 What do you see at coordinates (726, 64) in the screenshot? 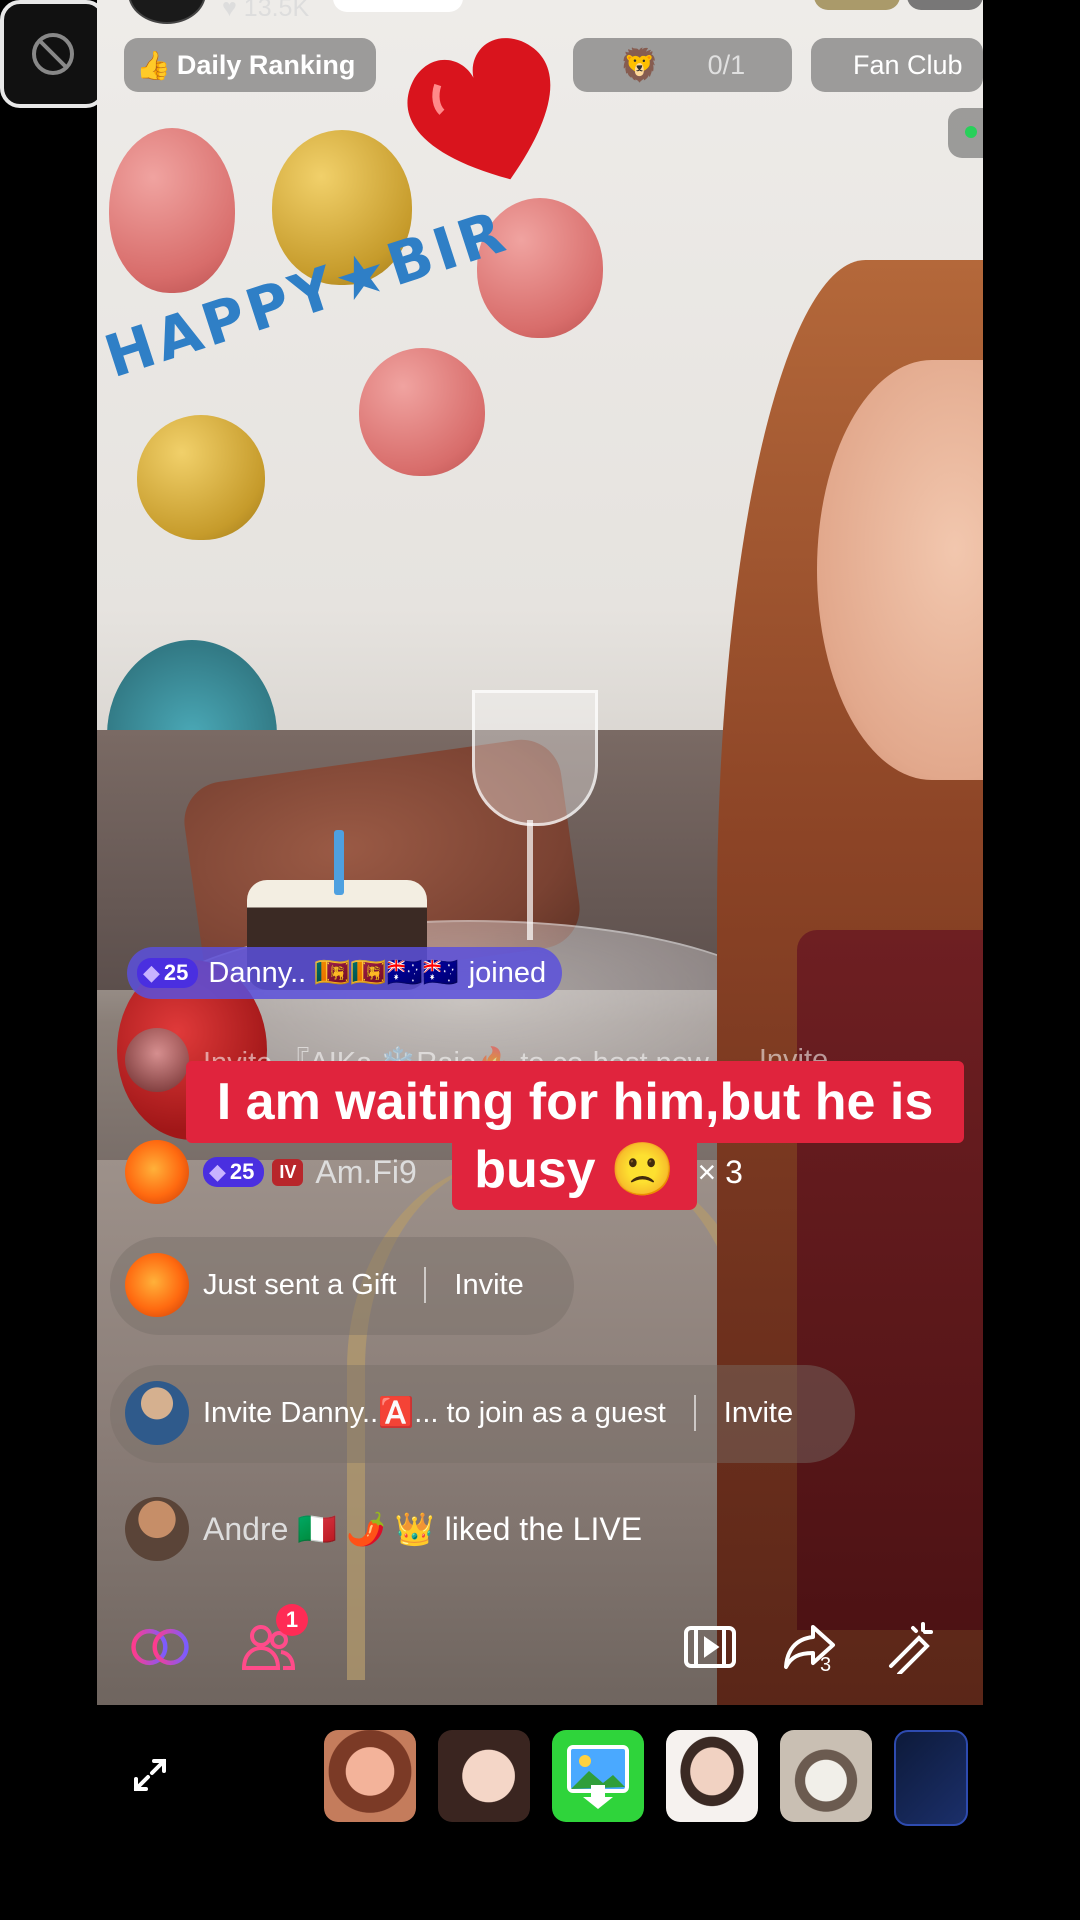
I see `goal-progress: 0/1` at bounding box center [726, 64].